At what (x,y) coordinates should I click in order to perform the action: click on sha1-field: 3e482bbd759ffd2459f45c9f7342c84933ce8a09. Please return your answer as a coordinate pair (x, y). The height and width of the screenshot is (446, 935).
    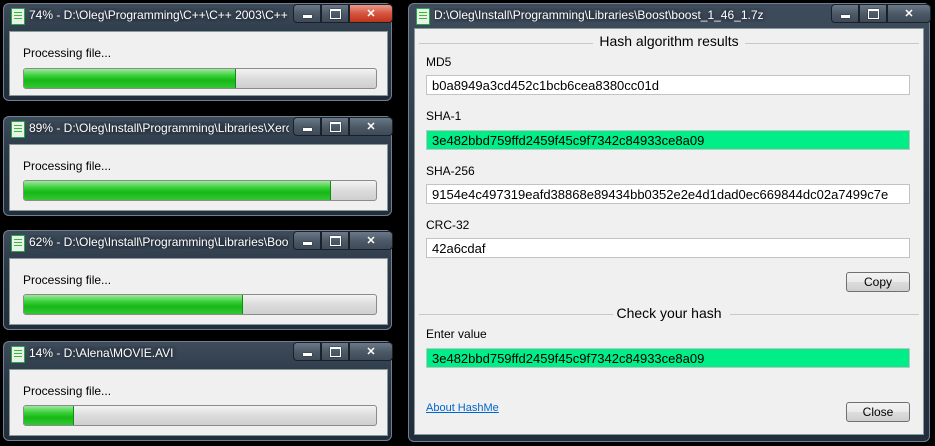
    Looking at the image, I should click on (668, 140).